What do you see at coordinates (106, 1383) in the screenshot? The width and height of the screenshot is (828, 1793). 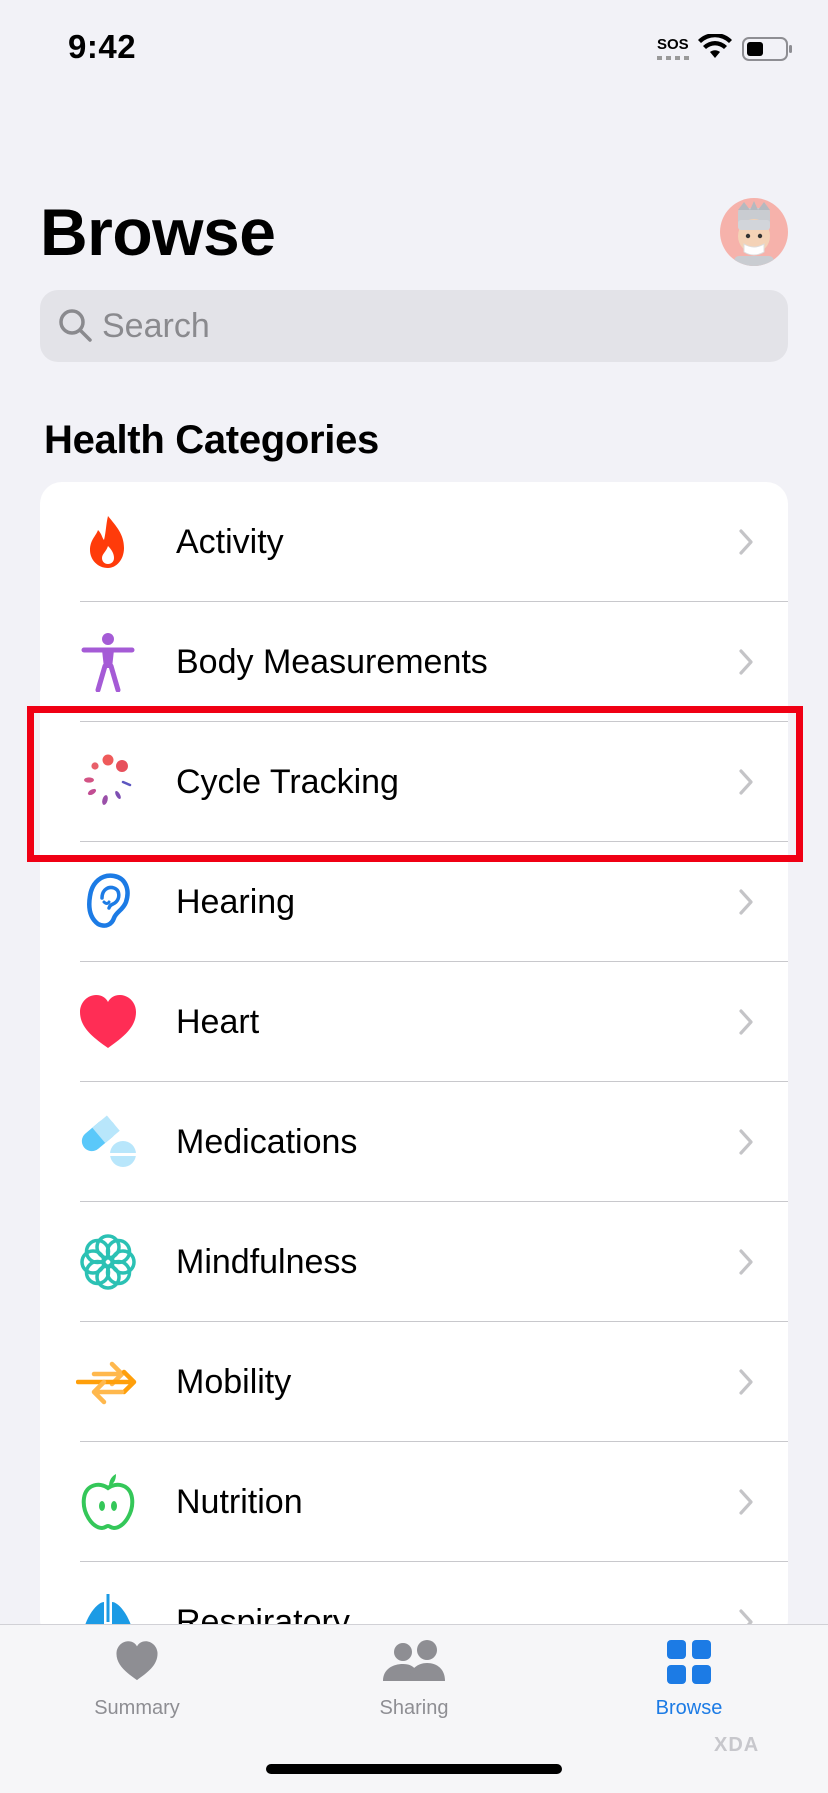 I see `arrows-icon` at bounding box center [106, 1383].